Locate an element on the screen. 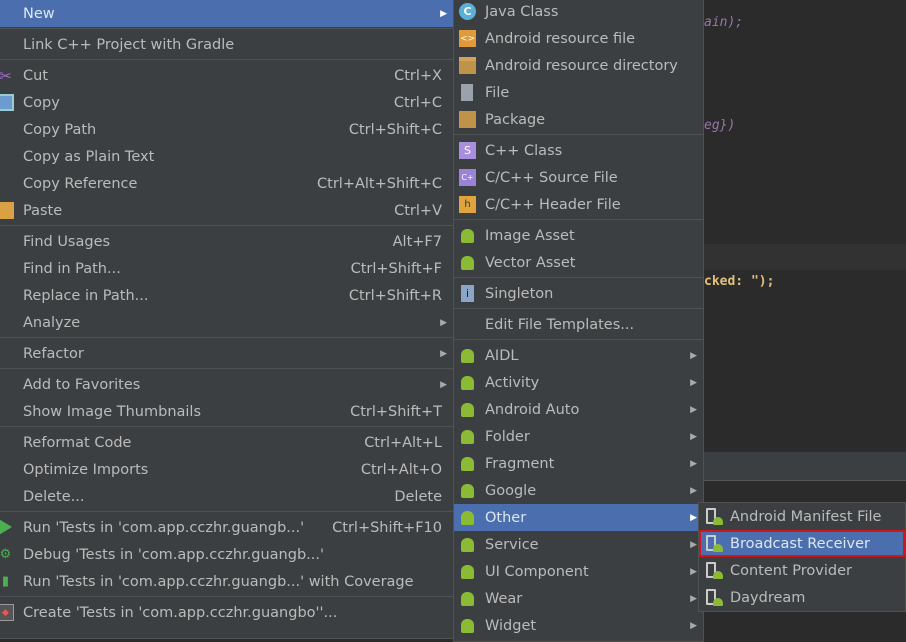  menu-item-broadcast-receiver: Broadcast Receiver is located at coordinates (802, 543).